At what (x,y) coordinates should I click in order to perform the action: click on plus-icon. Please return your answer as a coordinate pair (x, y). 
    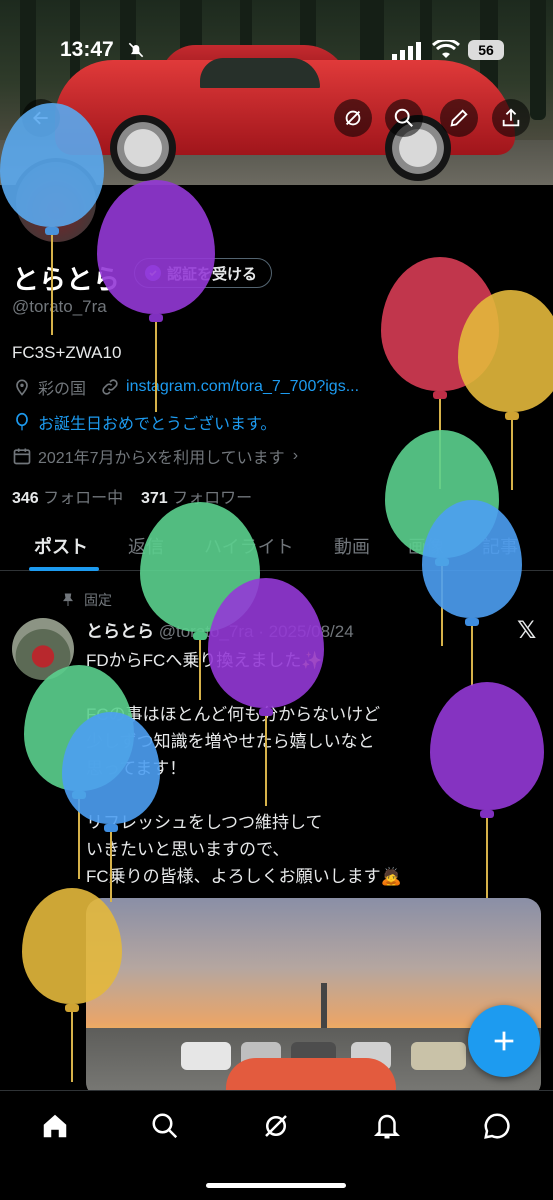
    Looking at the image, I should click on (504, 1041).